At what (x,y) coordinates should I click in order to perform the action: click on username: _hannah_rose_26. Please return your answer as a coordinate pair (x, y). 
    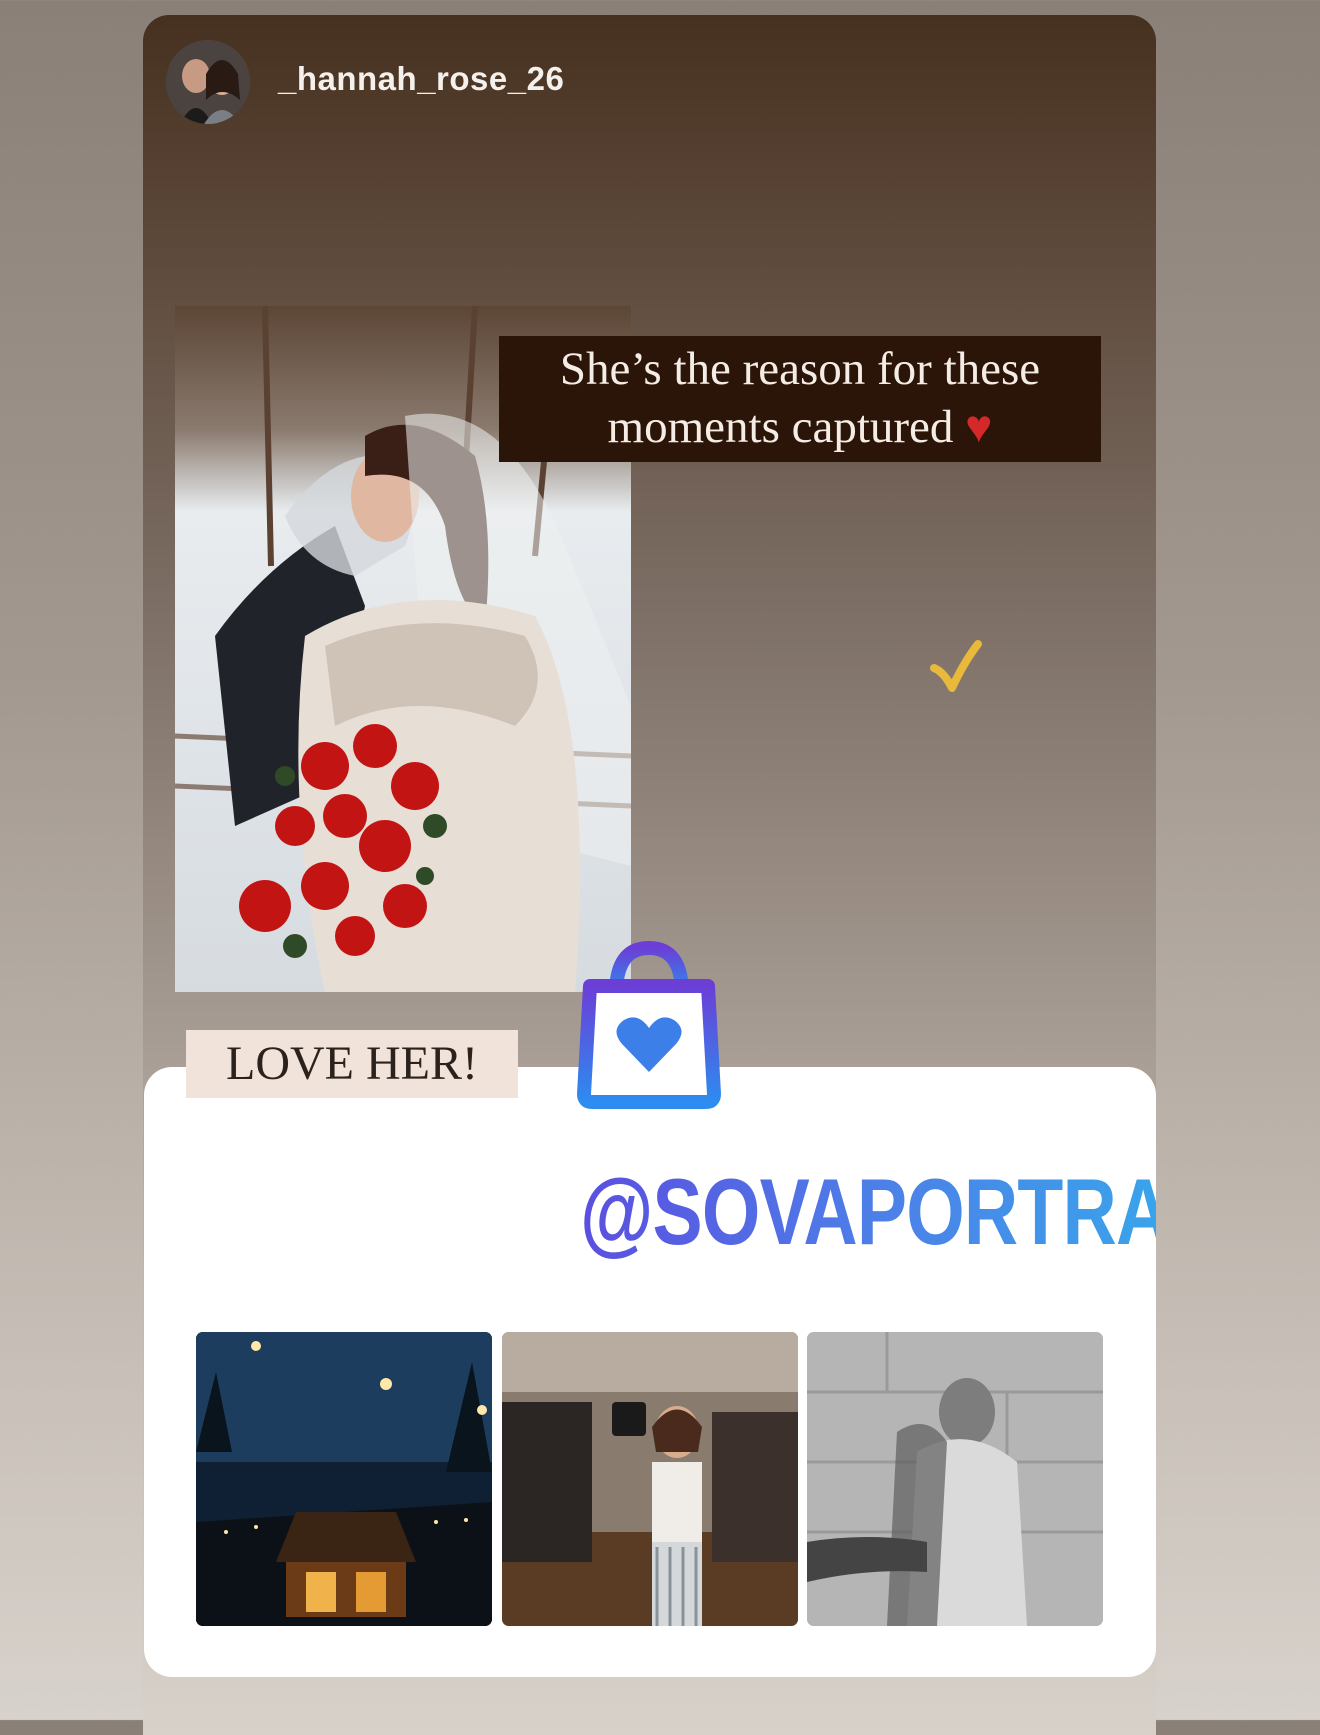
    Looking at the image, I should click on (421, 79).